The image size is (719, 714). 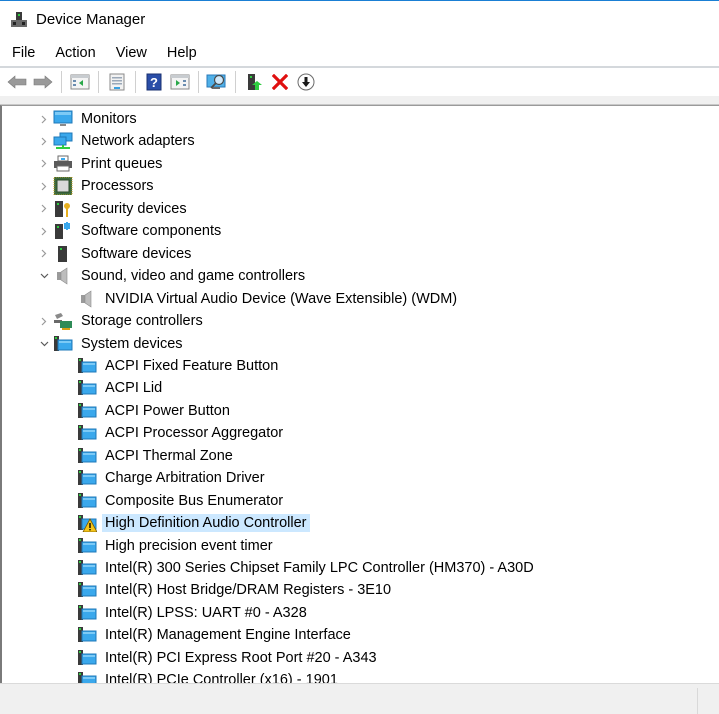 What do you see at coordinates (131, 53) in the screenshot?
I see `menu-view: View` at bounding box center [131, 53].